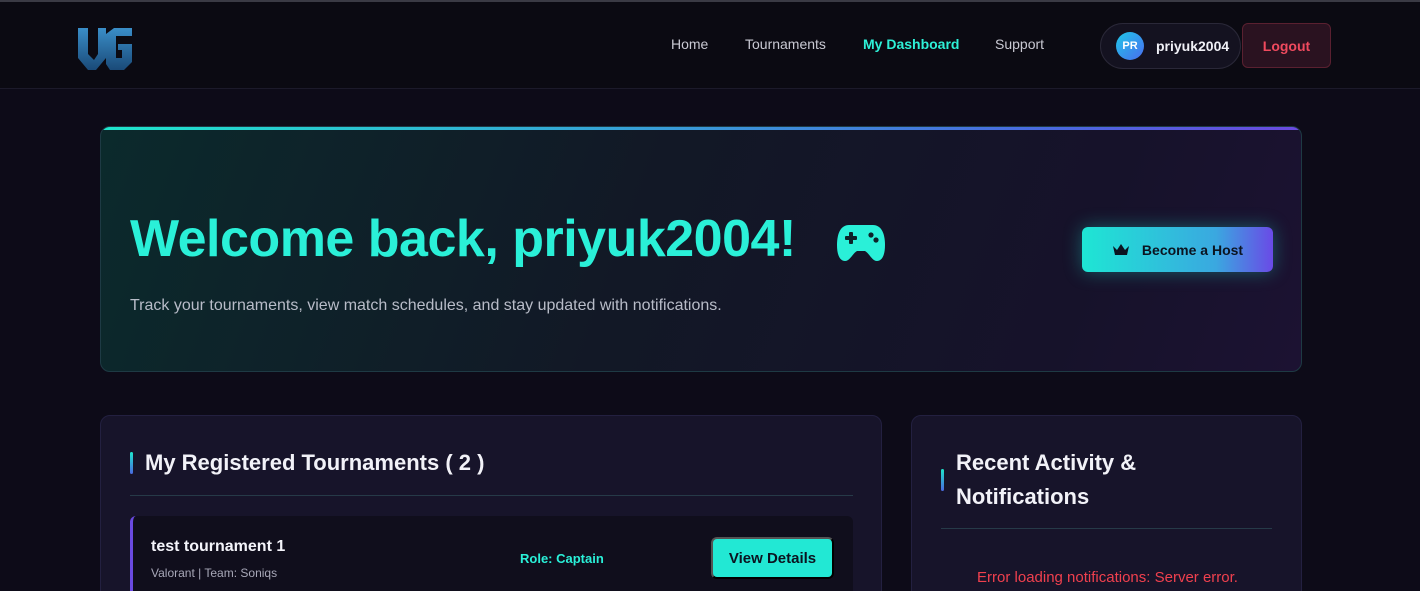 The image size is (1420, 591). I want to click on tournament-role: Role: Captain, so click(562, 558).